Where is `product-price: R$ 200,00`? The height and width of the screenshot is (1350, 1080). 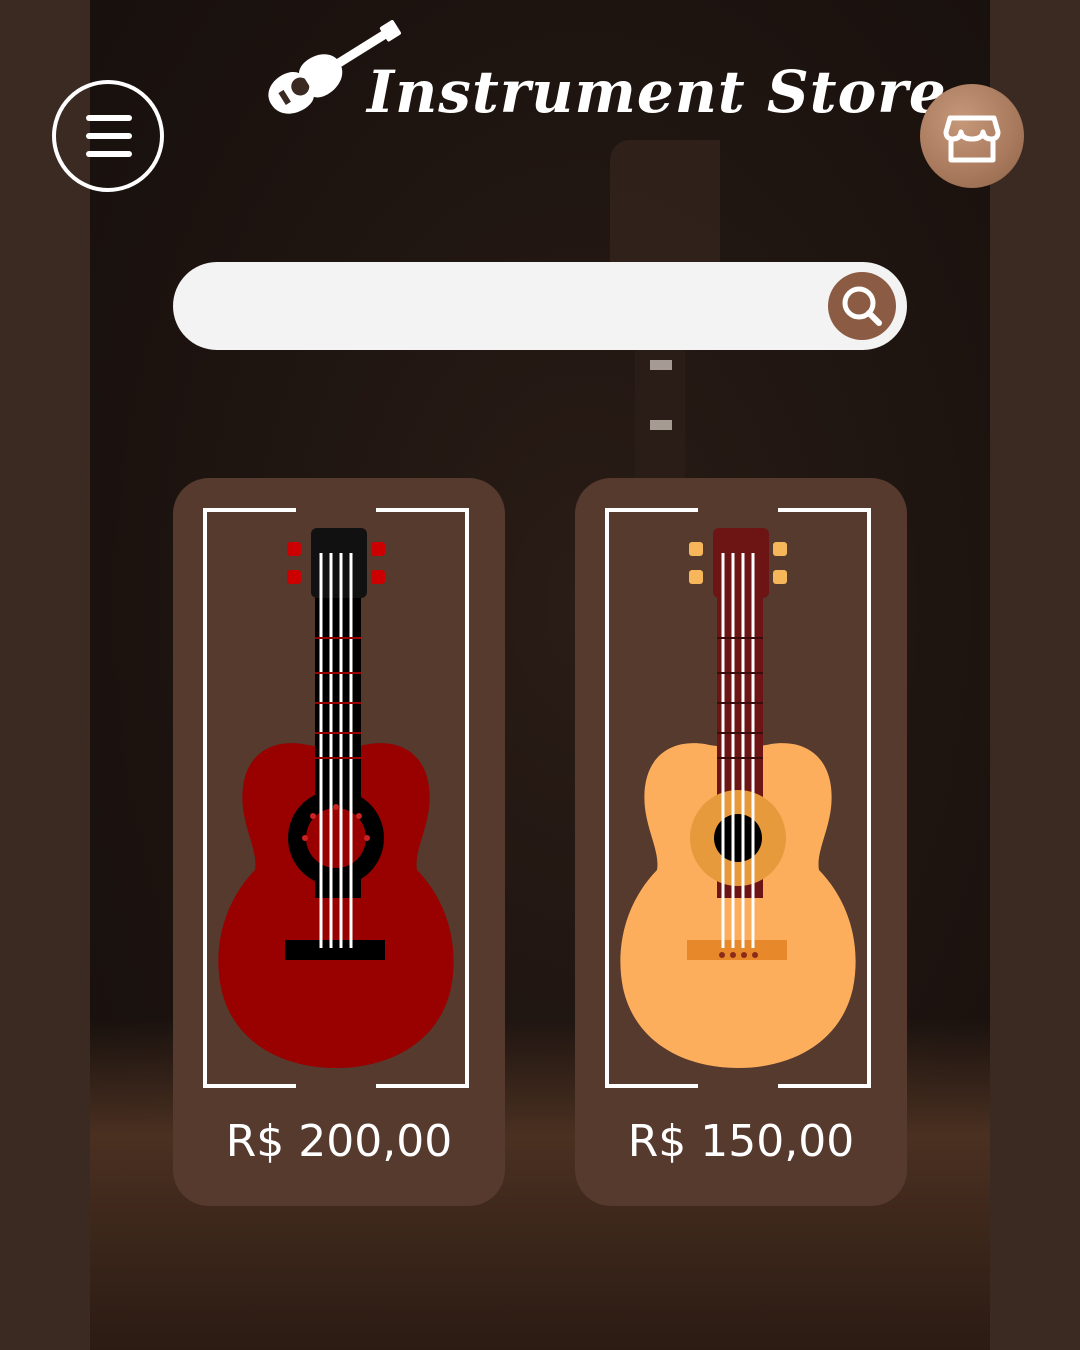 product-price: R$ 200,00 is located at coordinates (339, 1141).